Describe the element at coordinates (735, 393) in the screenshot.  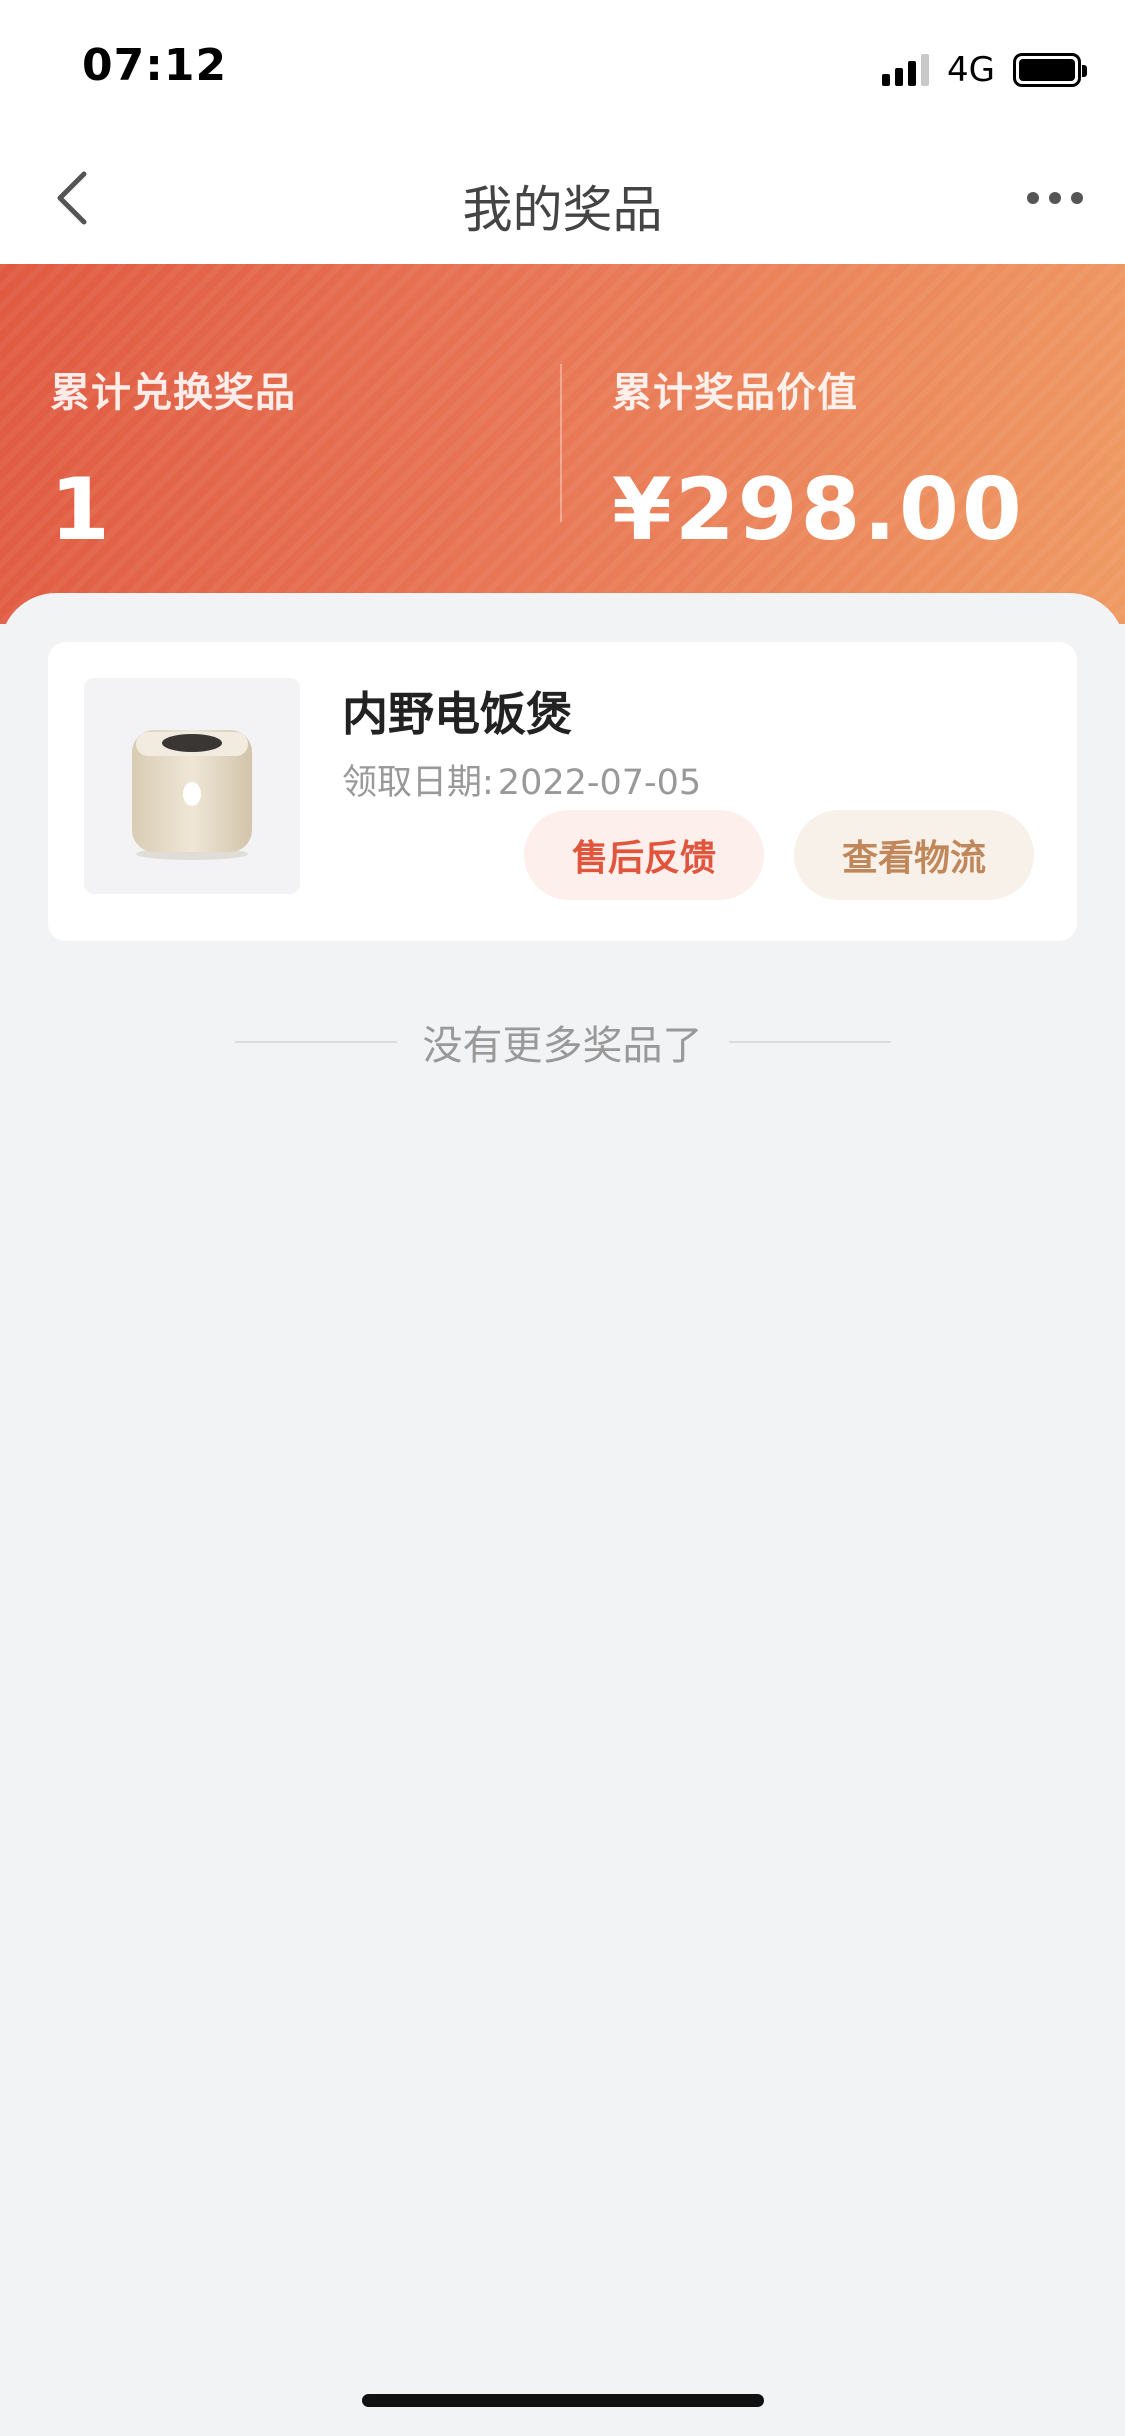
I see `summary-value-label: 累计奖品价值` at that location.